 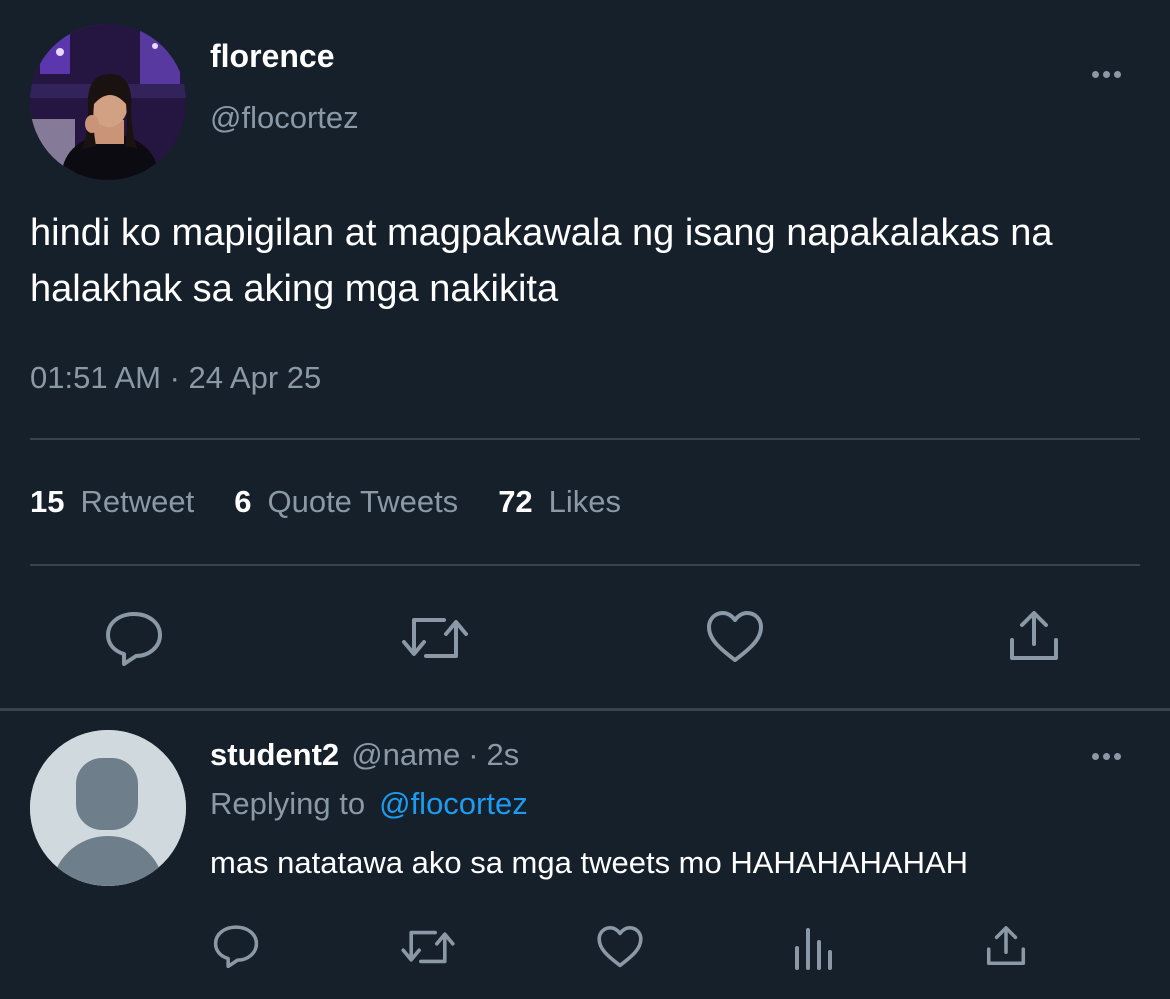 I want to click on analytics-icon, so click(x=813, y=949).